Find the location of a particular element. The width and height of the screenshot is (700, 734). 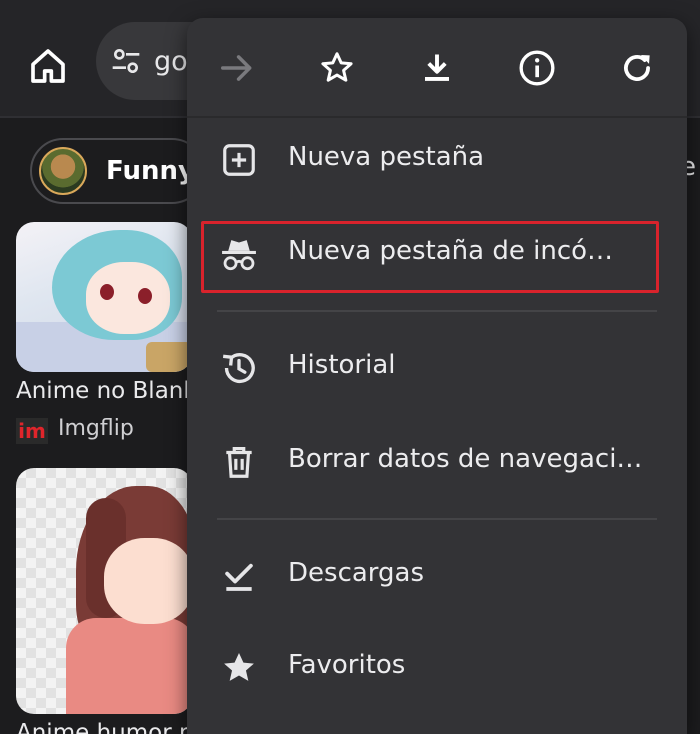

home-button is located at coordinates (48, 66).